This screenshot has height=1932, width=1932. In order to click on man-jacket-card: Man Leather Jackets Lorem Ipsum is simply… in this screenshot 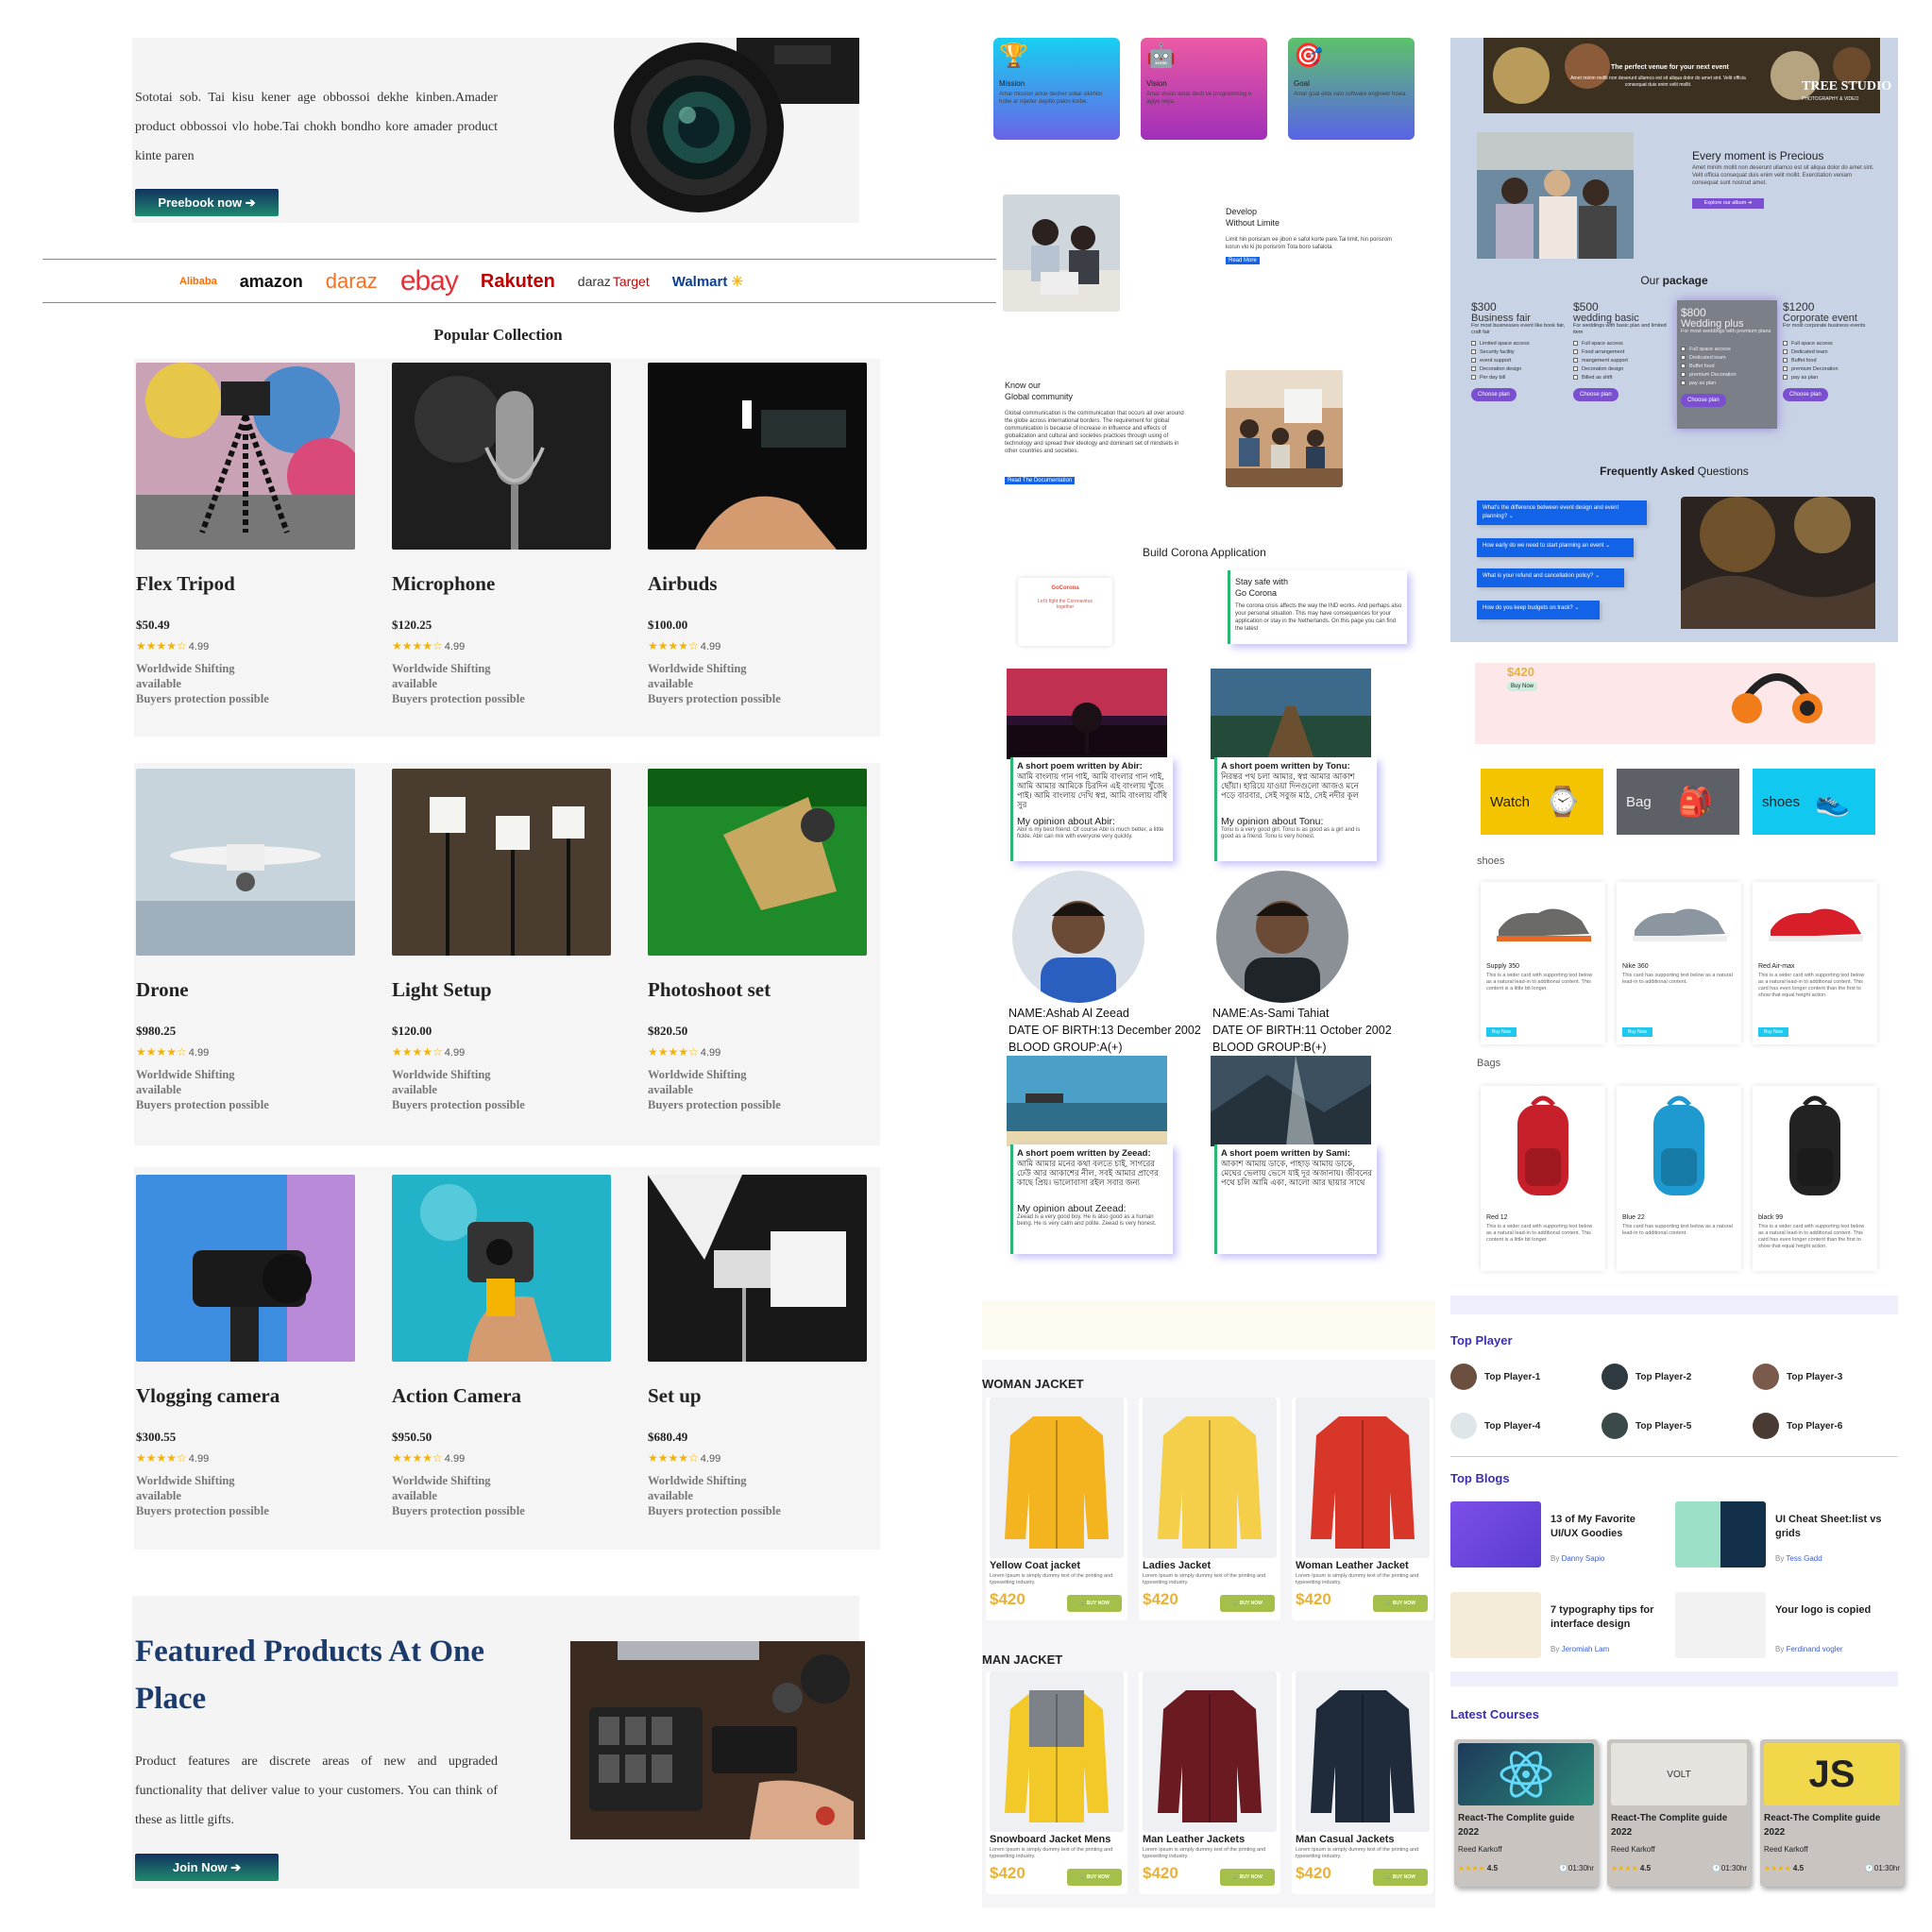, I will do `click(1209, 1782)`.